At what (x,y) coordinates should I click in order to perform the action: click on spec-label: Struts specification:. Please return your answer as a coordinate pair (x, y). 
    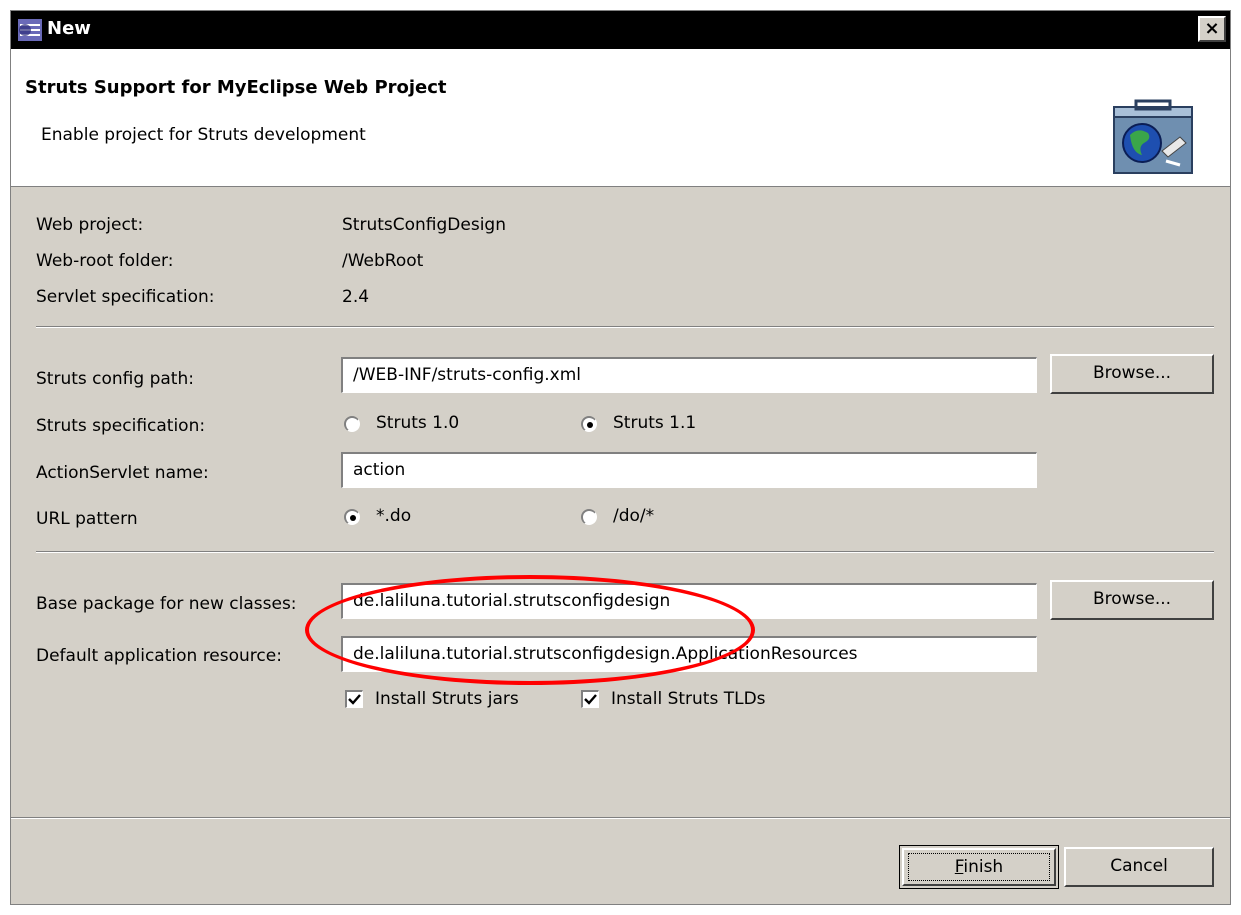
    Looking at the image, I should click on (121, 426).